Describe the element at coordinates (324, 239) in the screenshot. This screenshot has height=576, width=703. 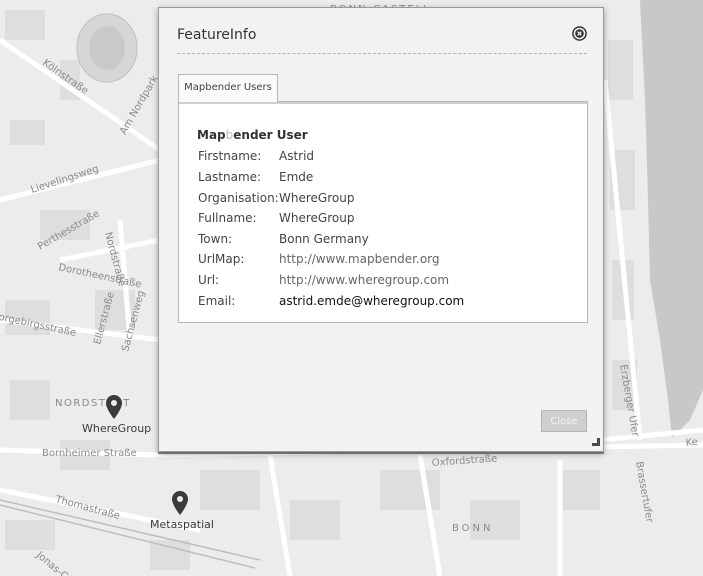
I see `field-value: Bonn Germany` at that location.